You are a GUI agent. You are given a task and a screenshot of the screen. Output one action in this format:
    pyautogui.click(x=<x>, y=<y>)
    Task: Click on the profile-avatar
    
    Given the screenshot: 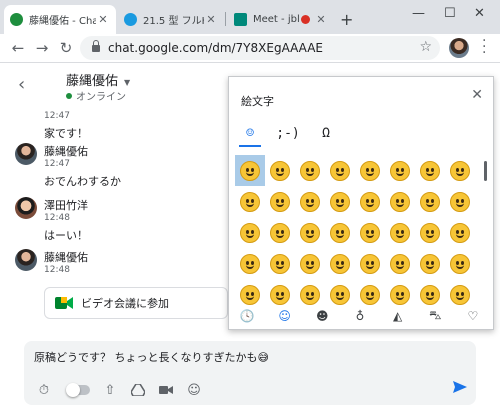 What is the action you would take?
    pyautogui.click(x=459, y=48)
    